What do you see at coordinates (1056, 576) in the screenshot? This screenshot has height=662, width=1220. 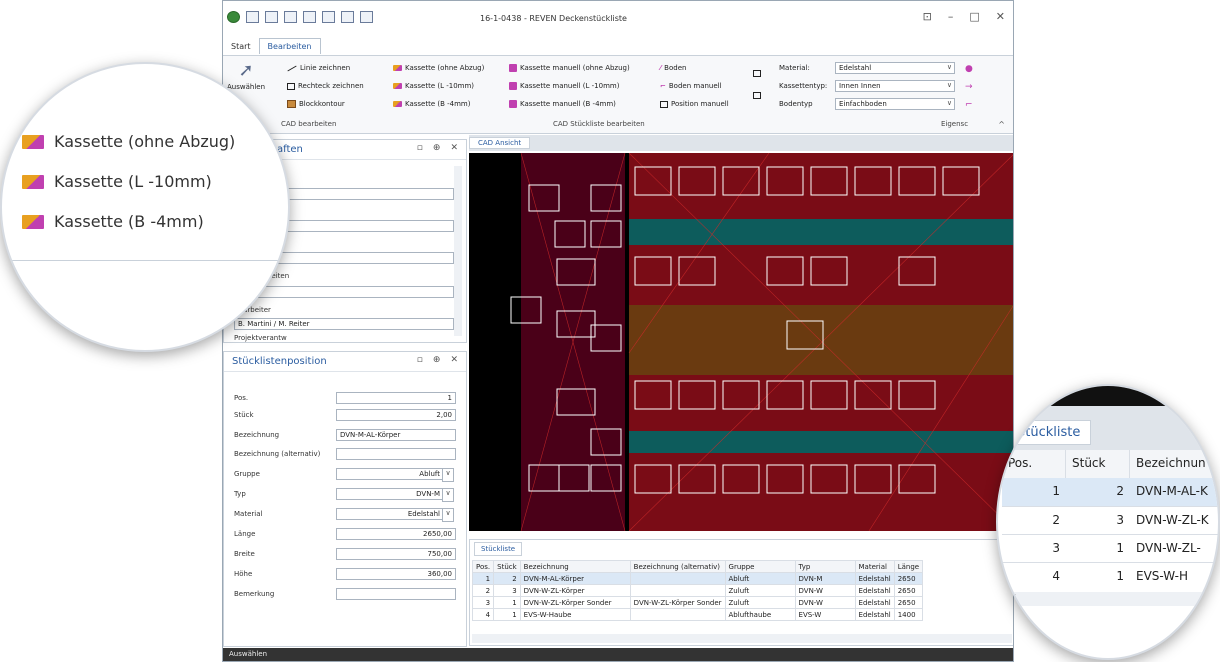 I see `zoom-cell: 4` at bounding box center [1056, 576].